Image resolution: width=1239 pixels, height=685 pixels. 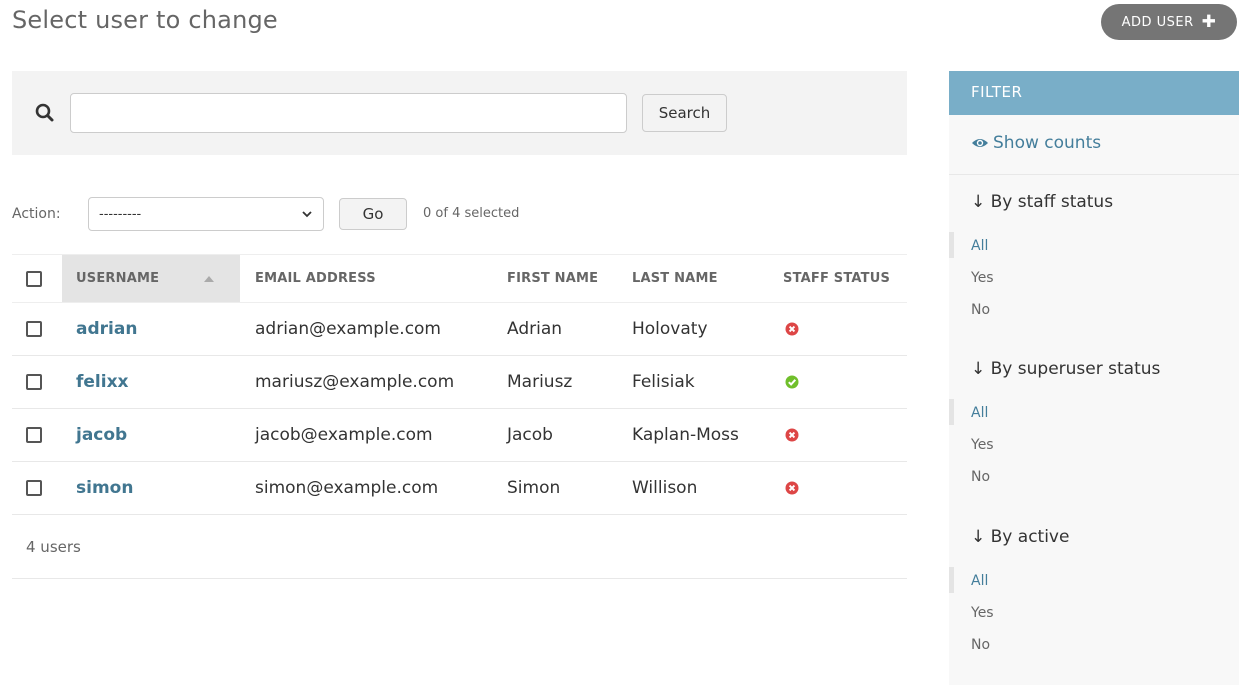 I want to click on username-link: jacob, so click(x=101, y=435).